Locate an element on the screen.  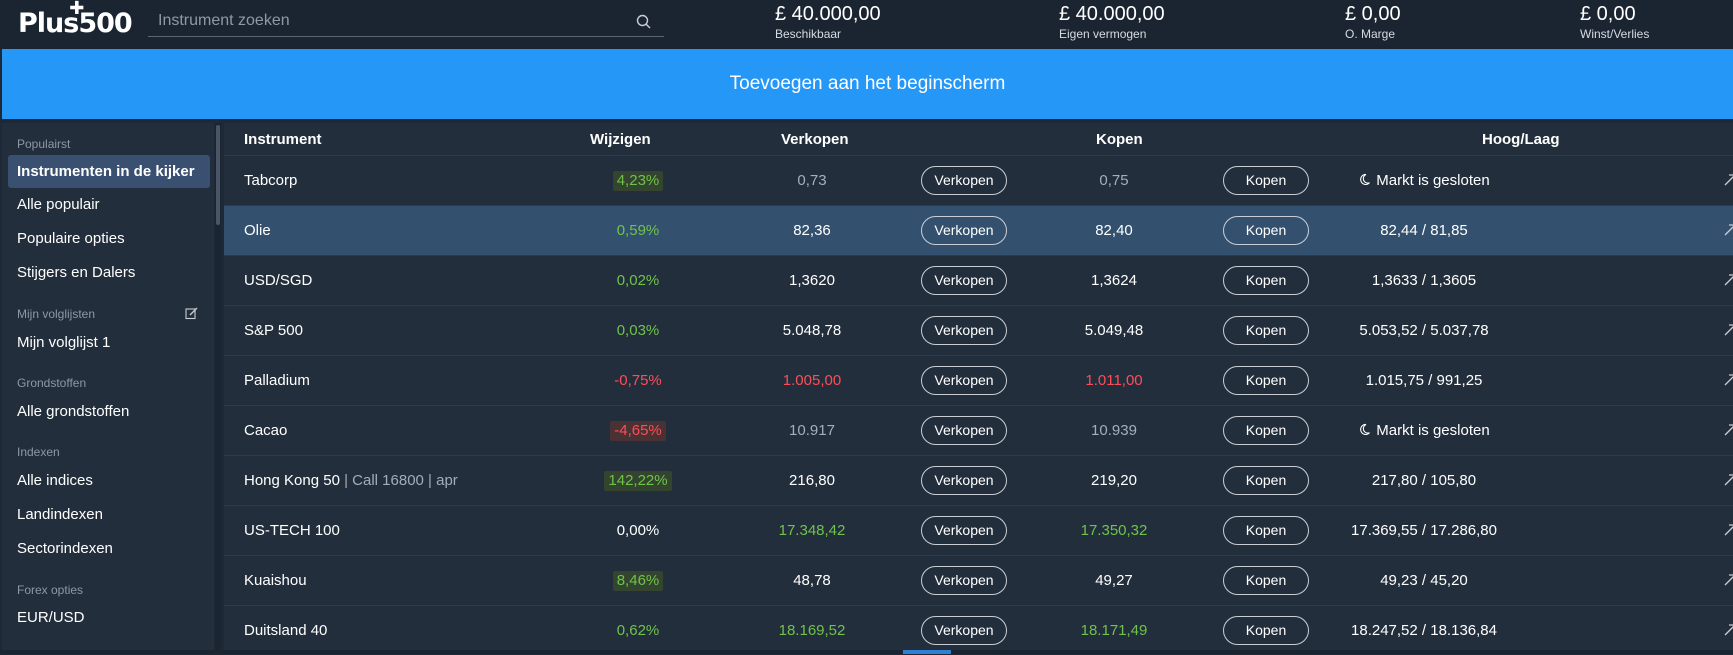
high-low: Markt is gesloten is located at coordinates (1424, 180).